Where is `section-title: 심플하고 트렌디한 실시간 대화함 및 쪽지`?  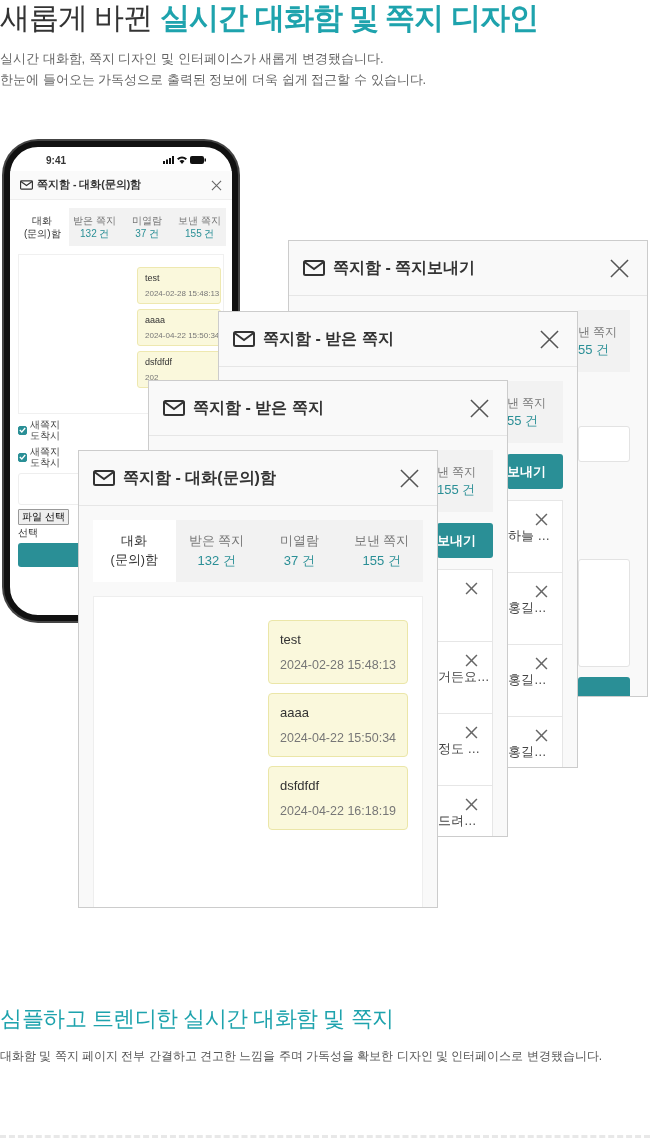 section-title: 심플하고 트렌디한 실시간 대화함 및 쪽지 is located at coordinates (197, 1019).